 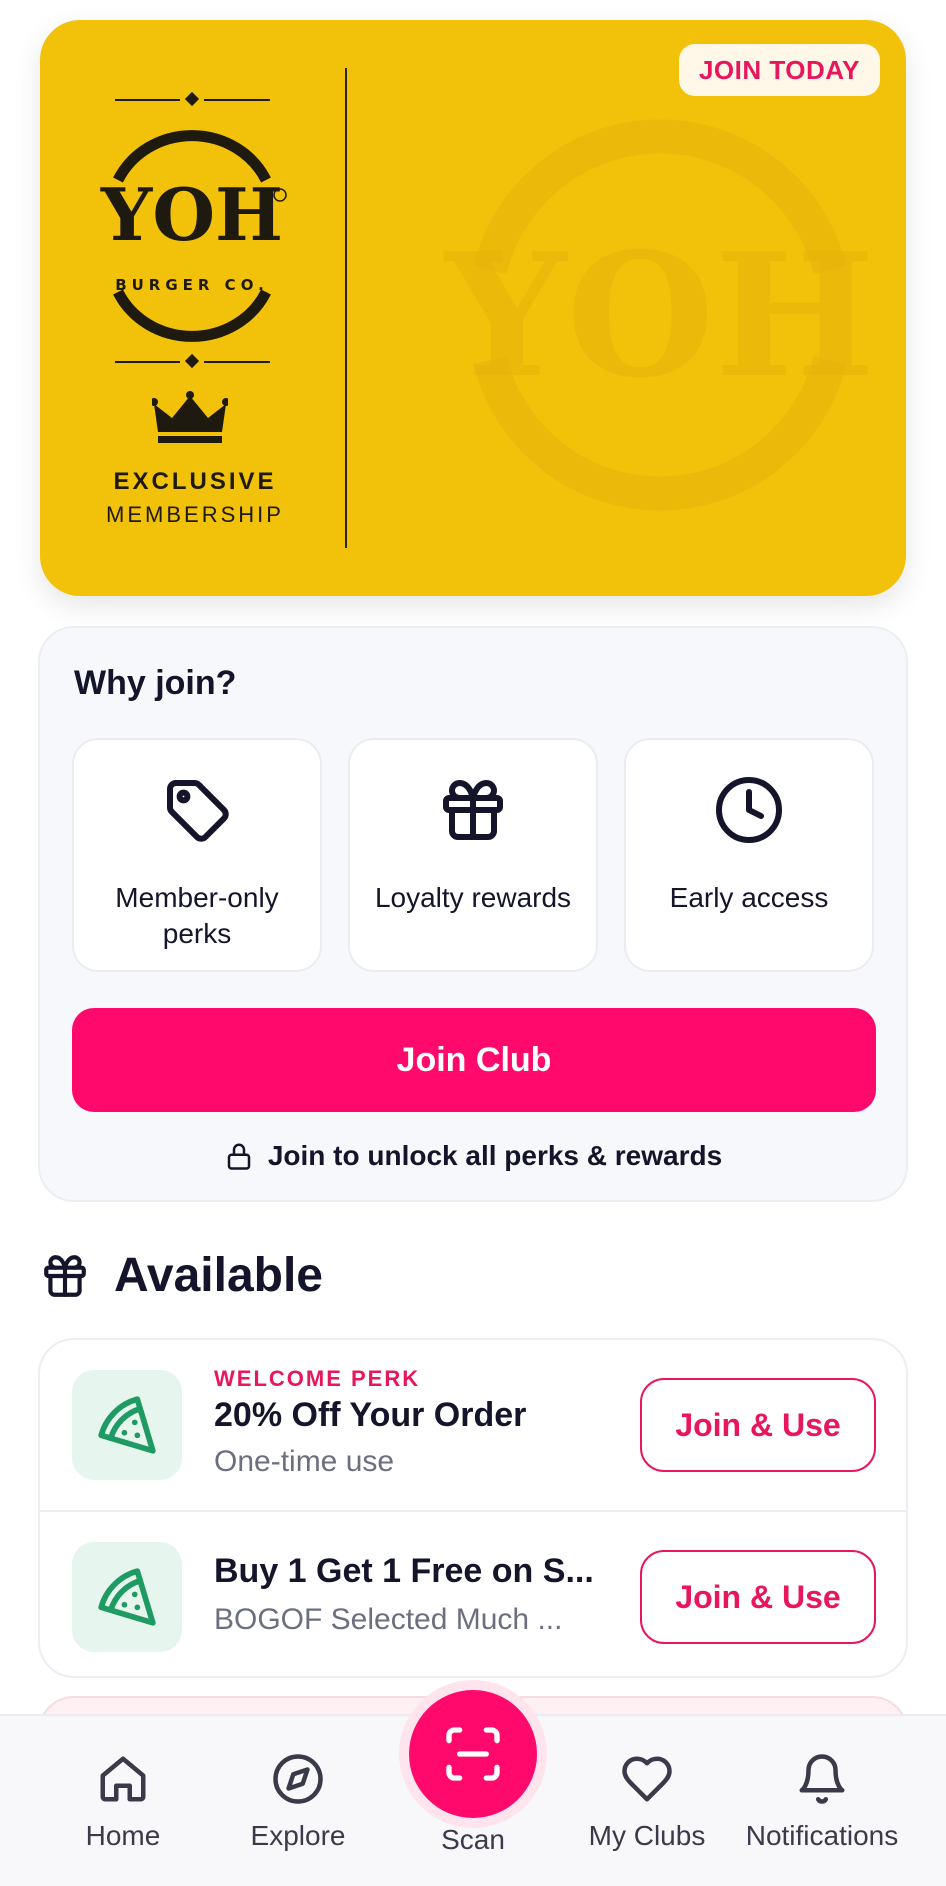 I want to click on nav-label-scan: Scan, so click(x=473, y=1839).